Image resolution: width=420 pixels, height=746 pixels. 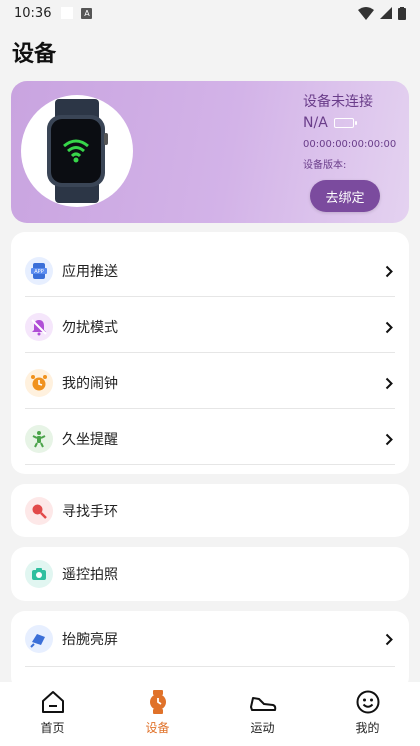 What do you see at coordinates (39, 574) in the screenshot?
I see `remote-camera-icon` at bounding box center [39, 574].